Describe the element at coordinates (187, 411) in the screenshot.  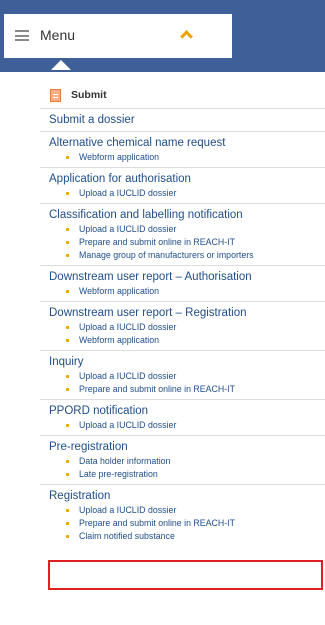
I see `category-link: PPORD notification` at that location.